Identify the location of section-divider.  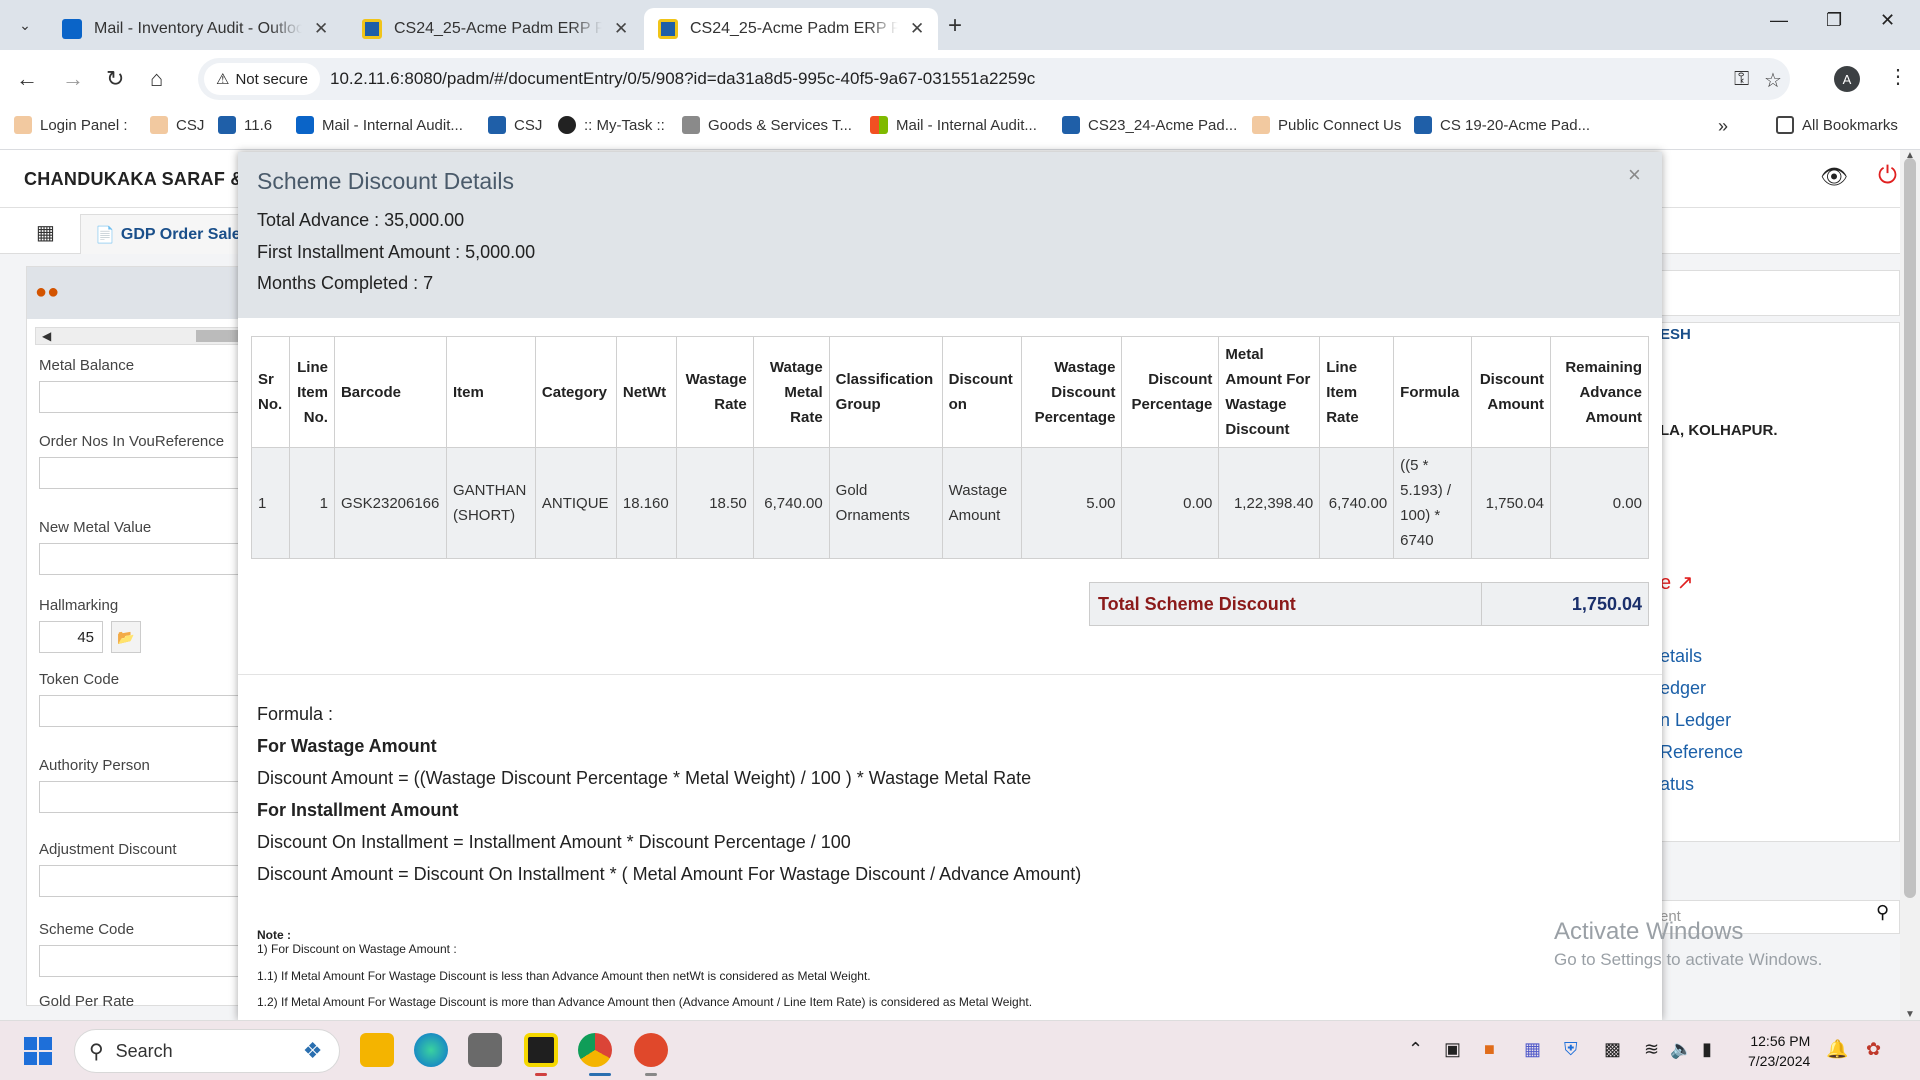
(950, 674).